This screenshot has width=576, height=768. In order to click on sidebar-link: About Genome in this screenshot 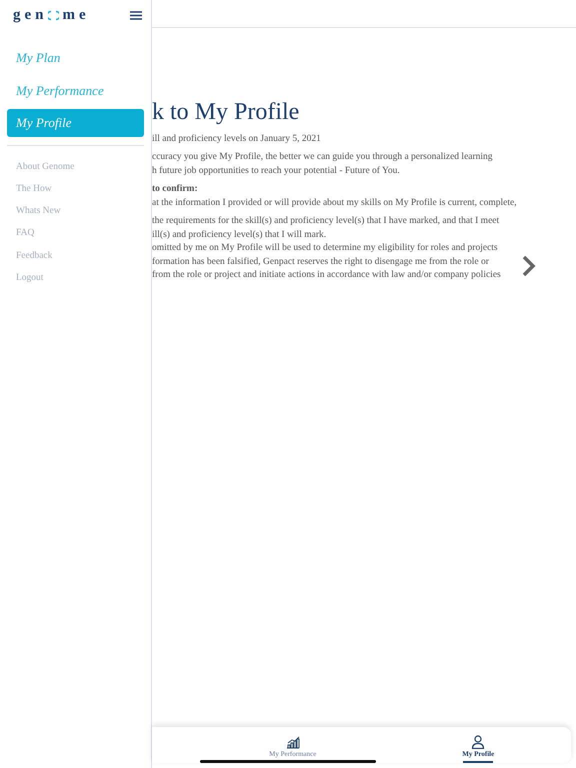, I will do `click(75, 167)`.